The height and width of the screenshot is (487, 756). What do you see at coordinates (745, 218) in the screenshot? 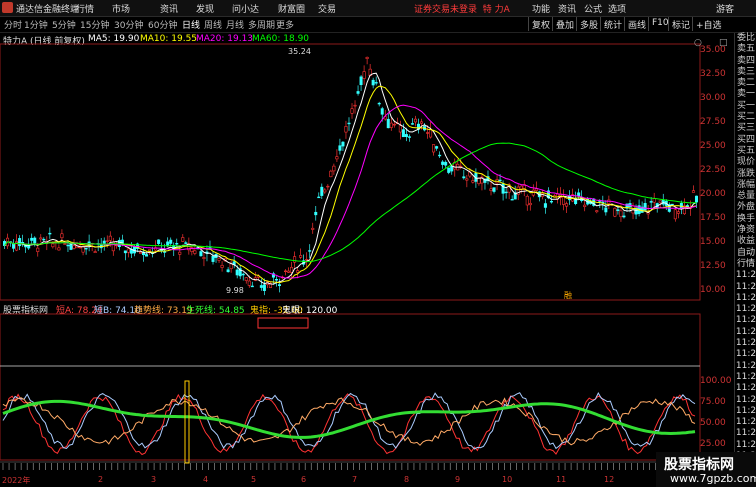
I see `side-quote-label: 换手` at bounding box center [745, 218].